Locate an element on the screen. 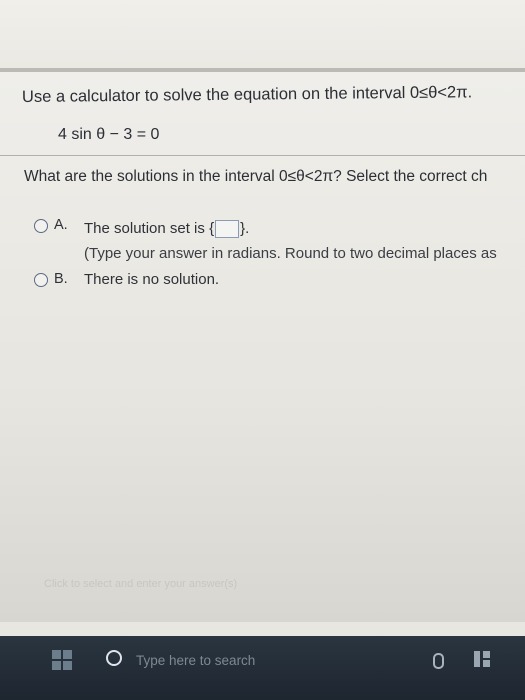 The height and width of the screenshot is (700, 525). task-view-icon is located at coordinates (482, 659).